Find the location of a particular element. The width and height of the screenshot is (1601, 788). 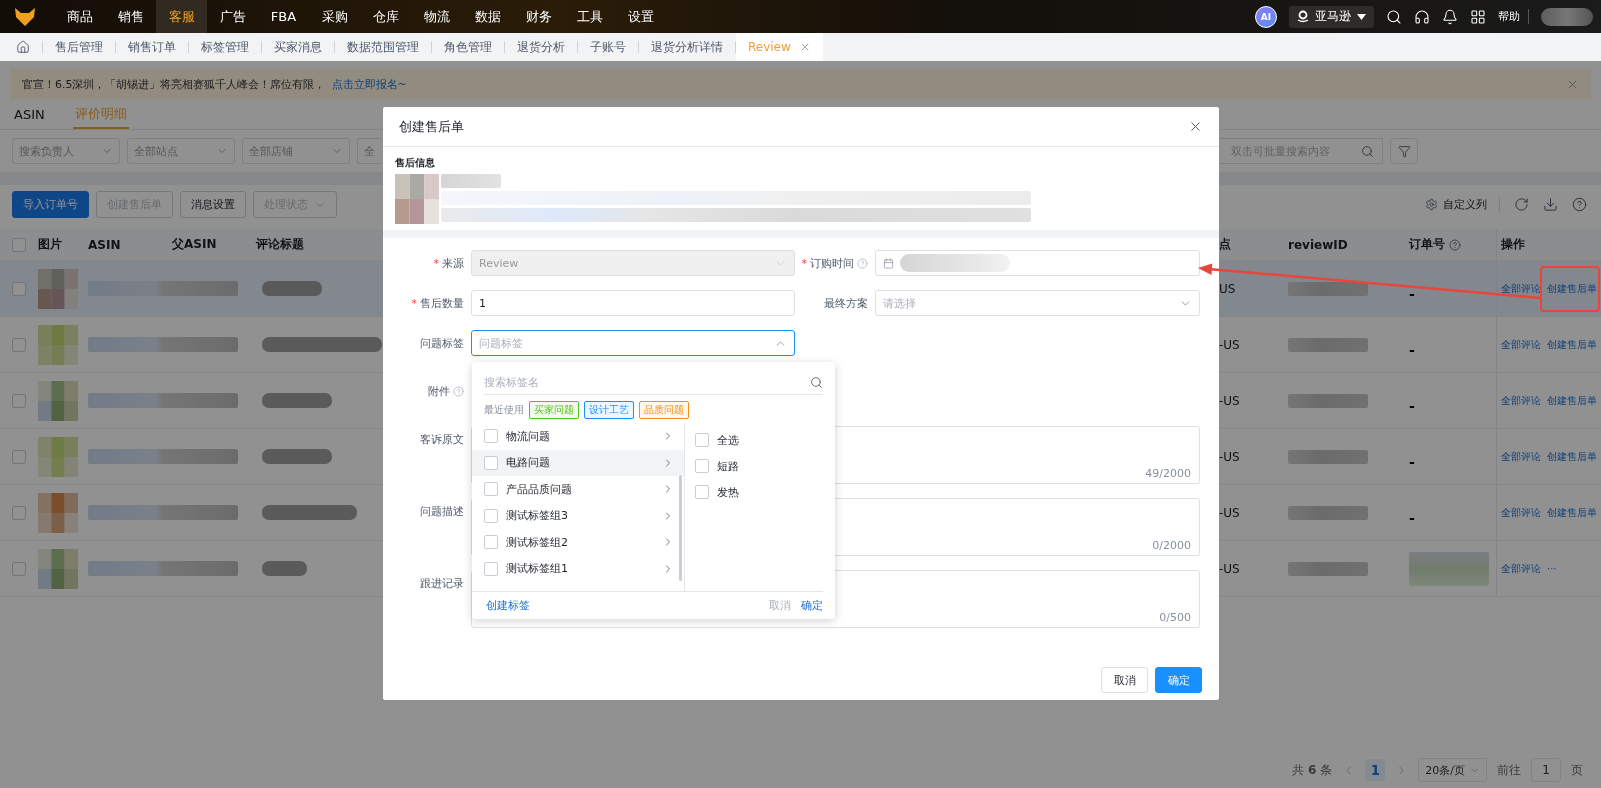

column-header: 图片 is located at coordinates (50, 244).